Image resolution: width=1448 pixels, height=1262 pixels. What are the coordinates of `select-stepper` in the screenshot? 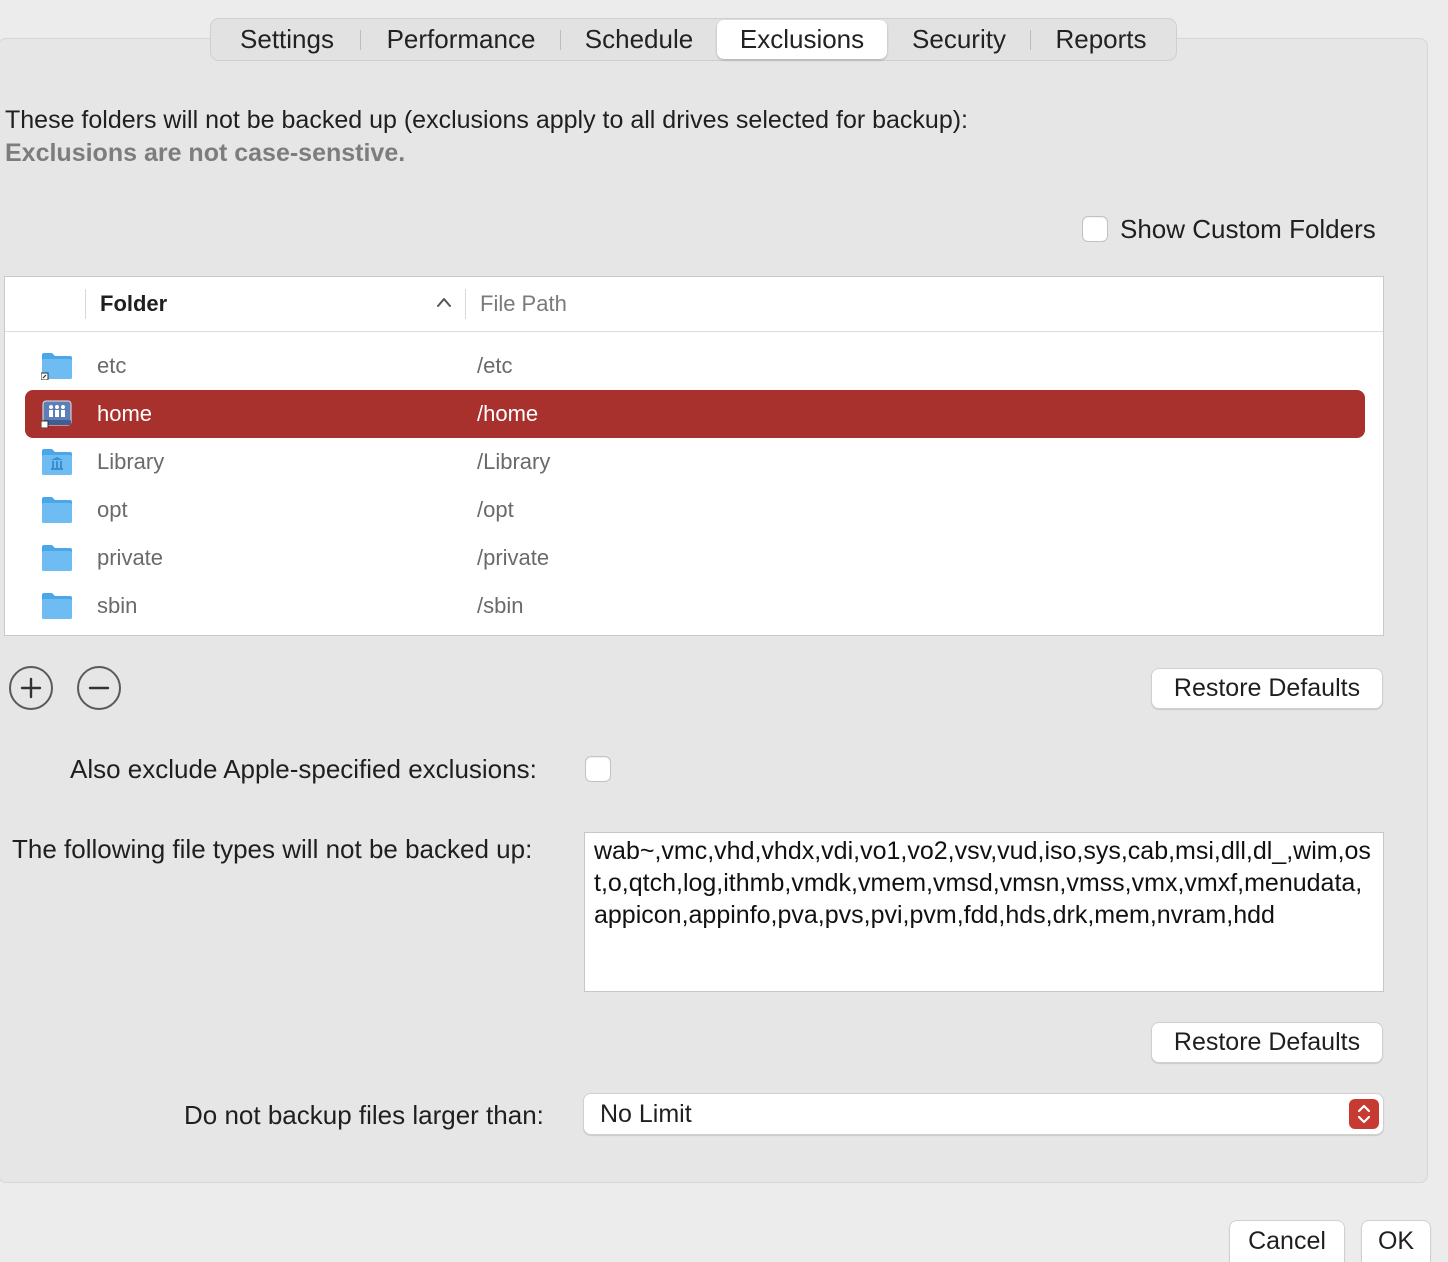 It's located at (1364, 1114).